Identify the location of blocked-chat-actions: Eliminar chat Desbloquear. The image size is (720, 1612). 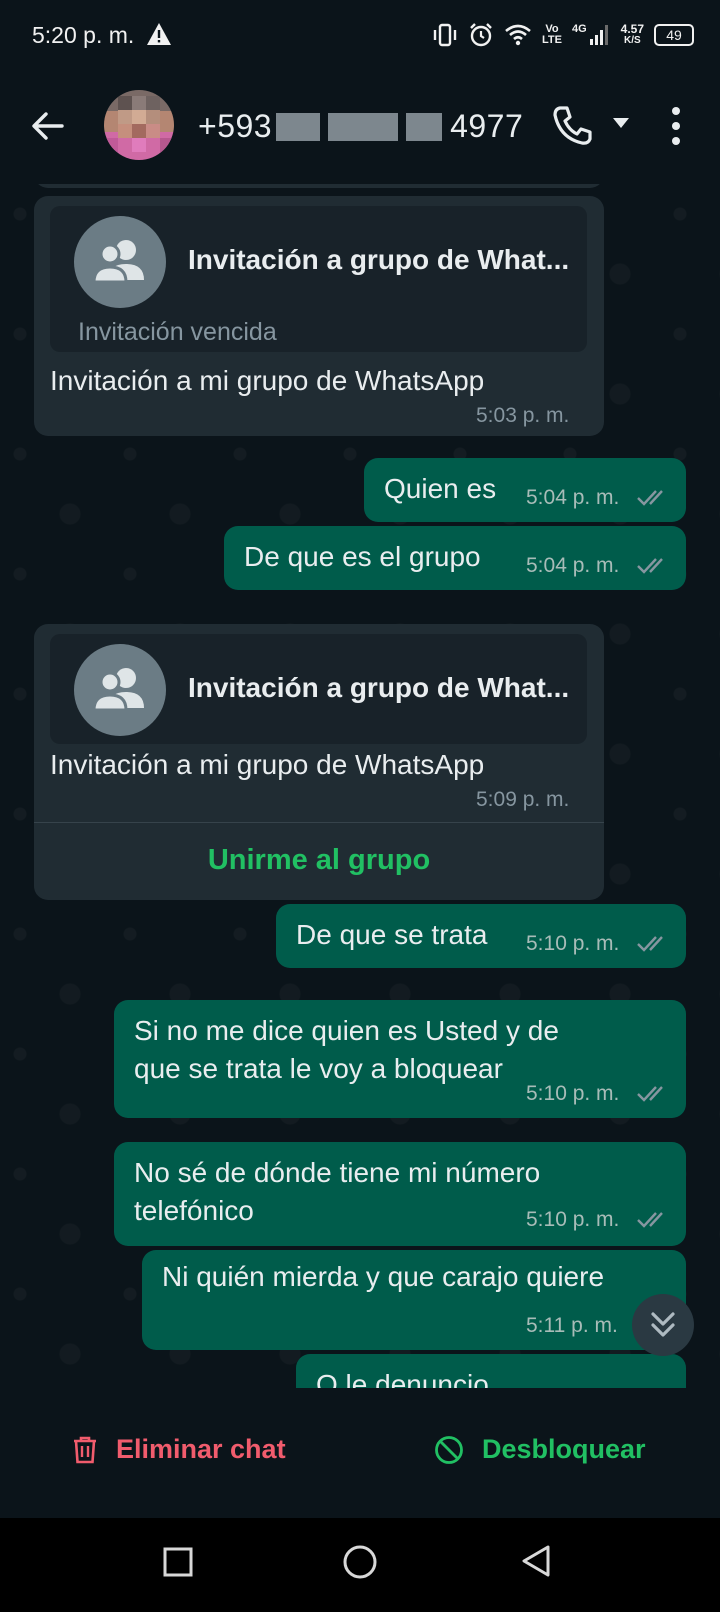
(360, 1453).